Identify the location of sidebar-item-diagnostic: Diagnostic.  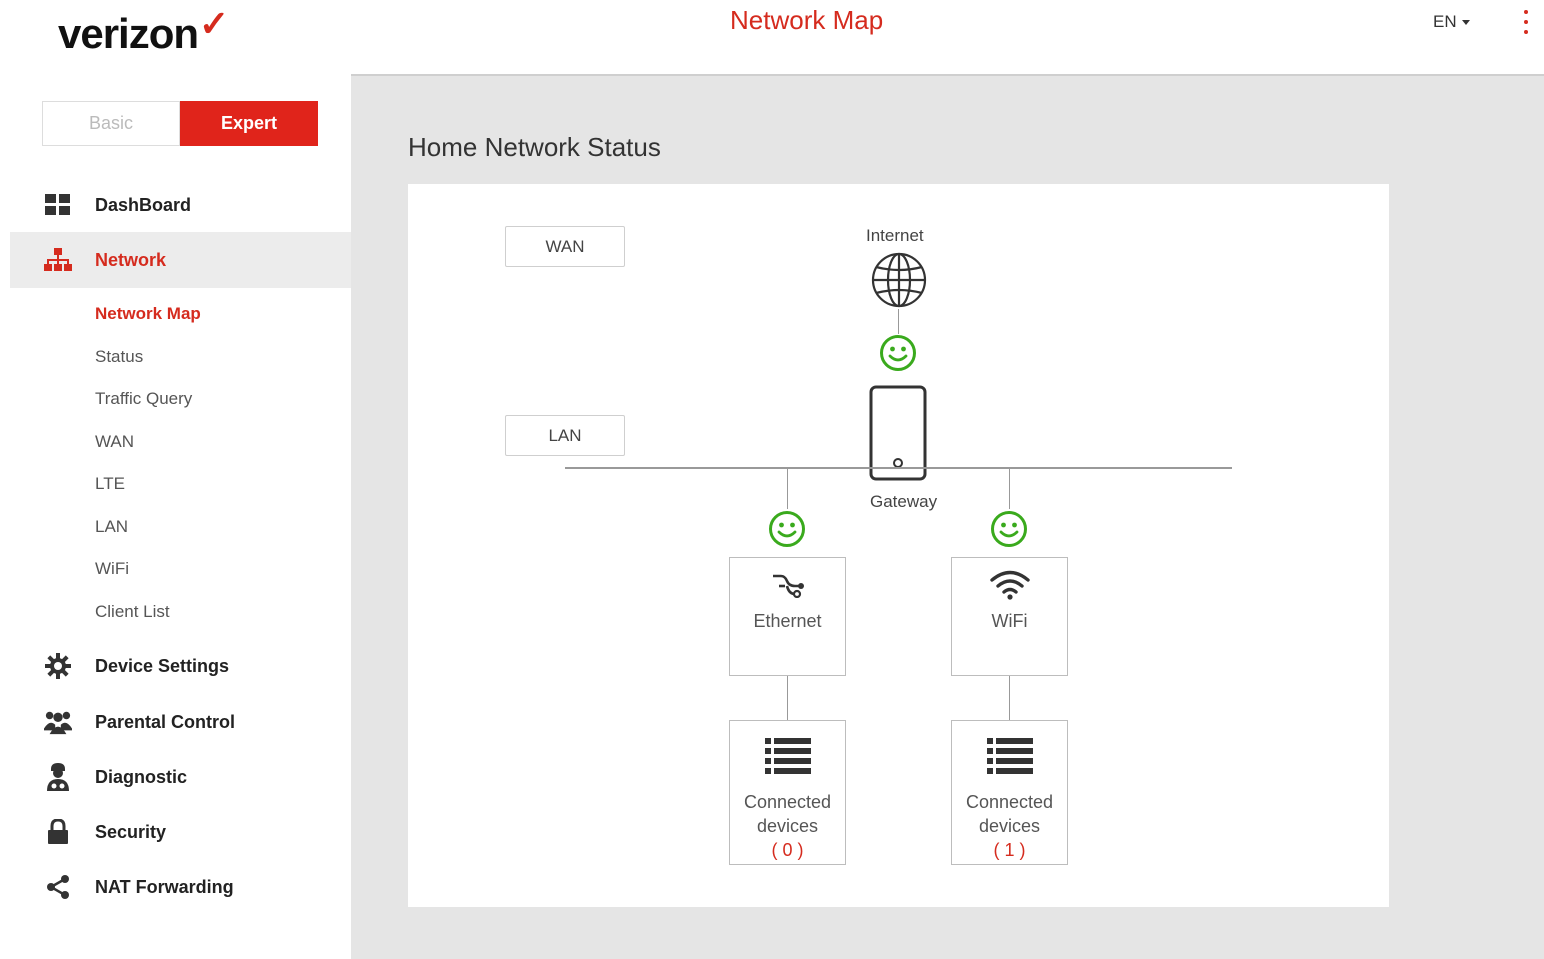
(180, 777).